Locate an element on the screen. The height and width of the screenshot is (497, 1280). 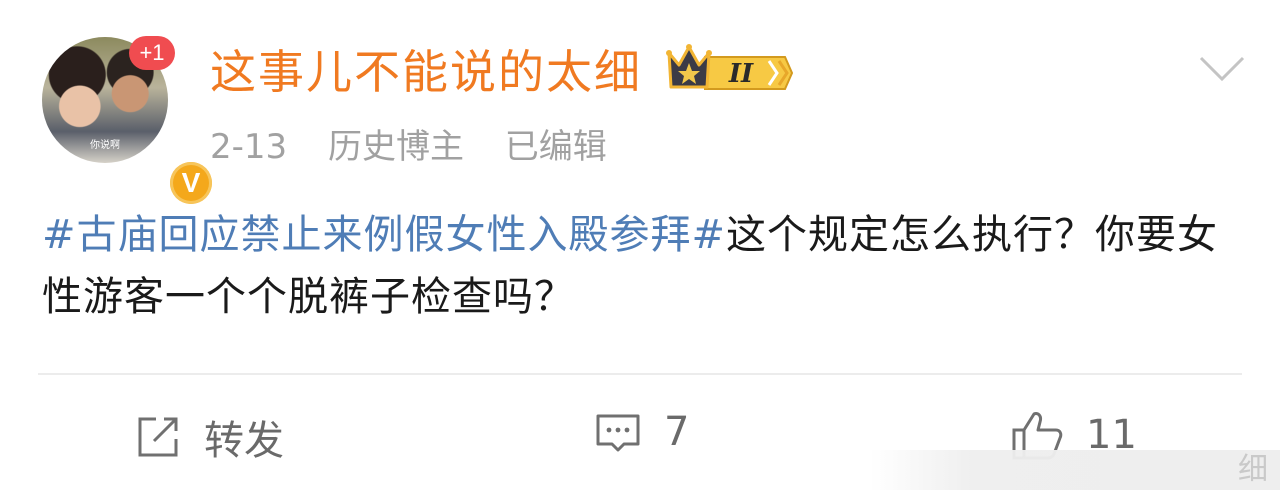
comment-count: 7 is located at coordinates (677, 432).